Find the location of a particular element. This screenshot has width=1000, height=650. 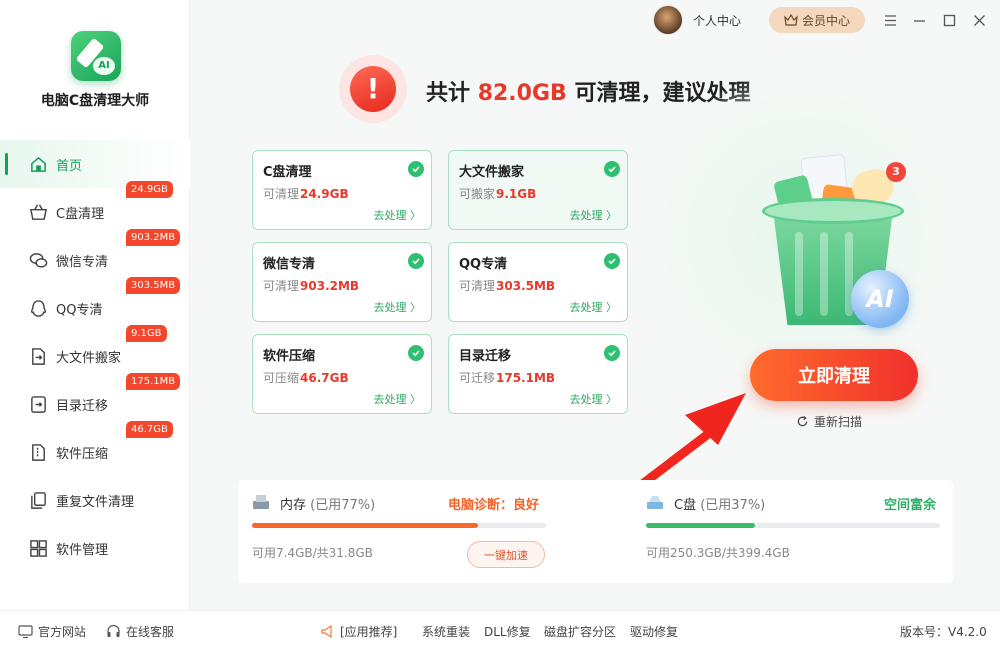

drive-icon is located at coordinates (655, 502).